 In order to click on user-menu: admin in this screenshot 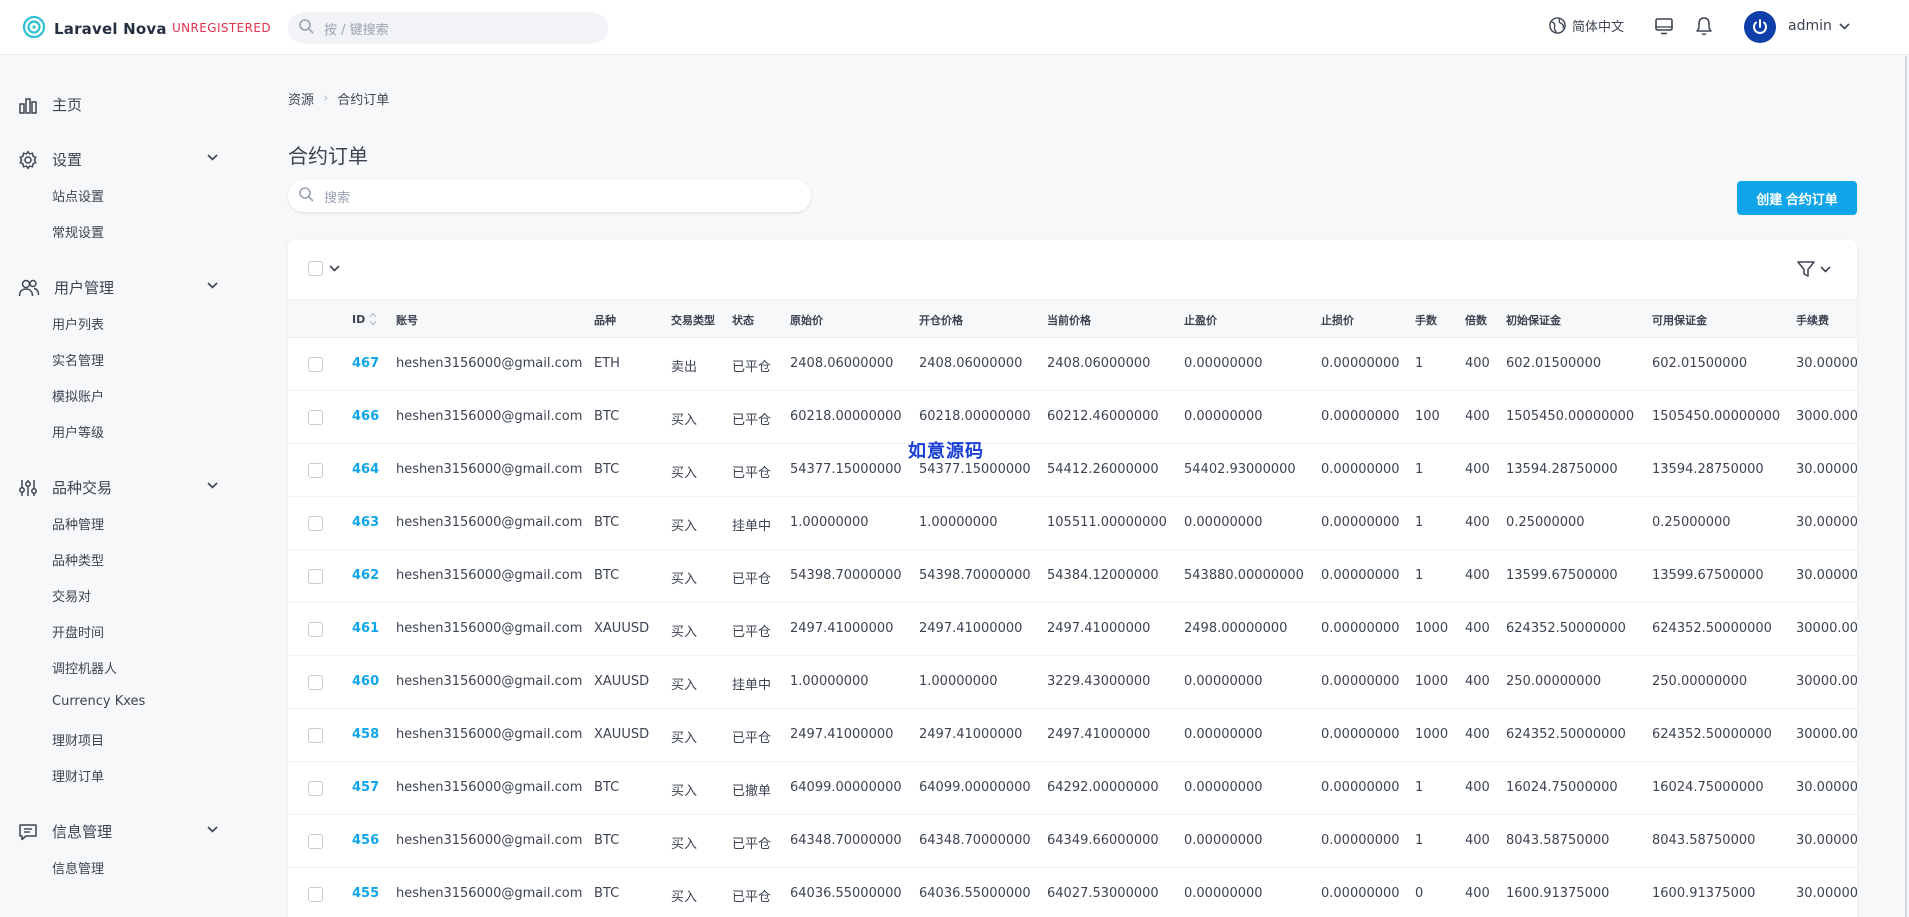, I will do `click(1819, 26)`.